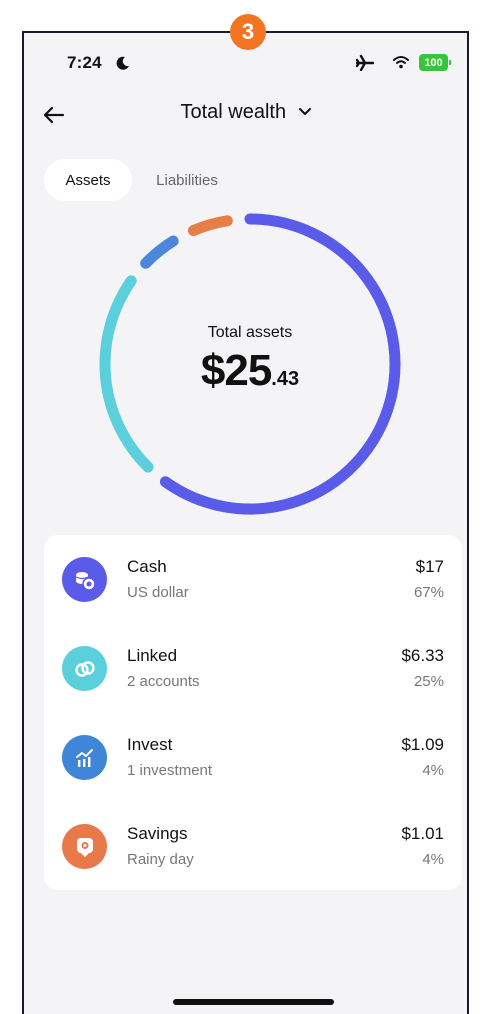 This screenshot has width=489, height=1014. Describe the element at coordinates (152, 655) in the screenshot. I see `item-title: Linked` at that location.